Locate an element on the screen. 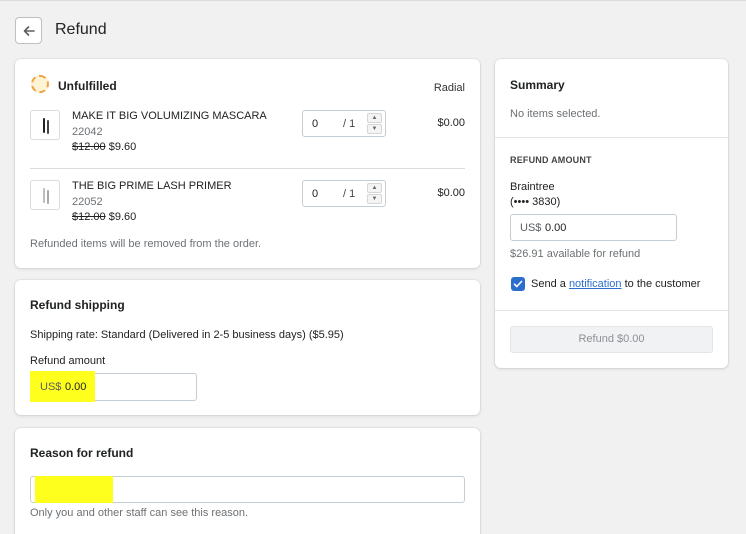 The image size is (746, 534). refund-amount-value: 0.00 is located at coordinates (555, 228).